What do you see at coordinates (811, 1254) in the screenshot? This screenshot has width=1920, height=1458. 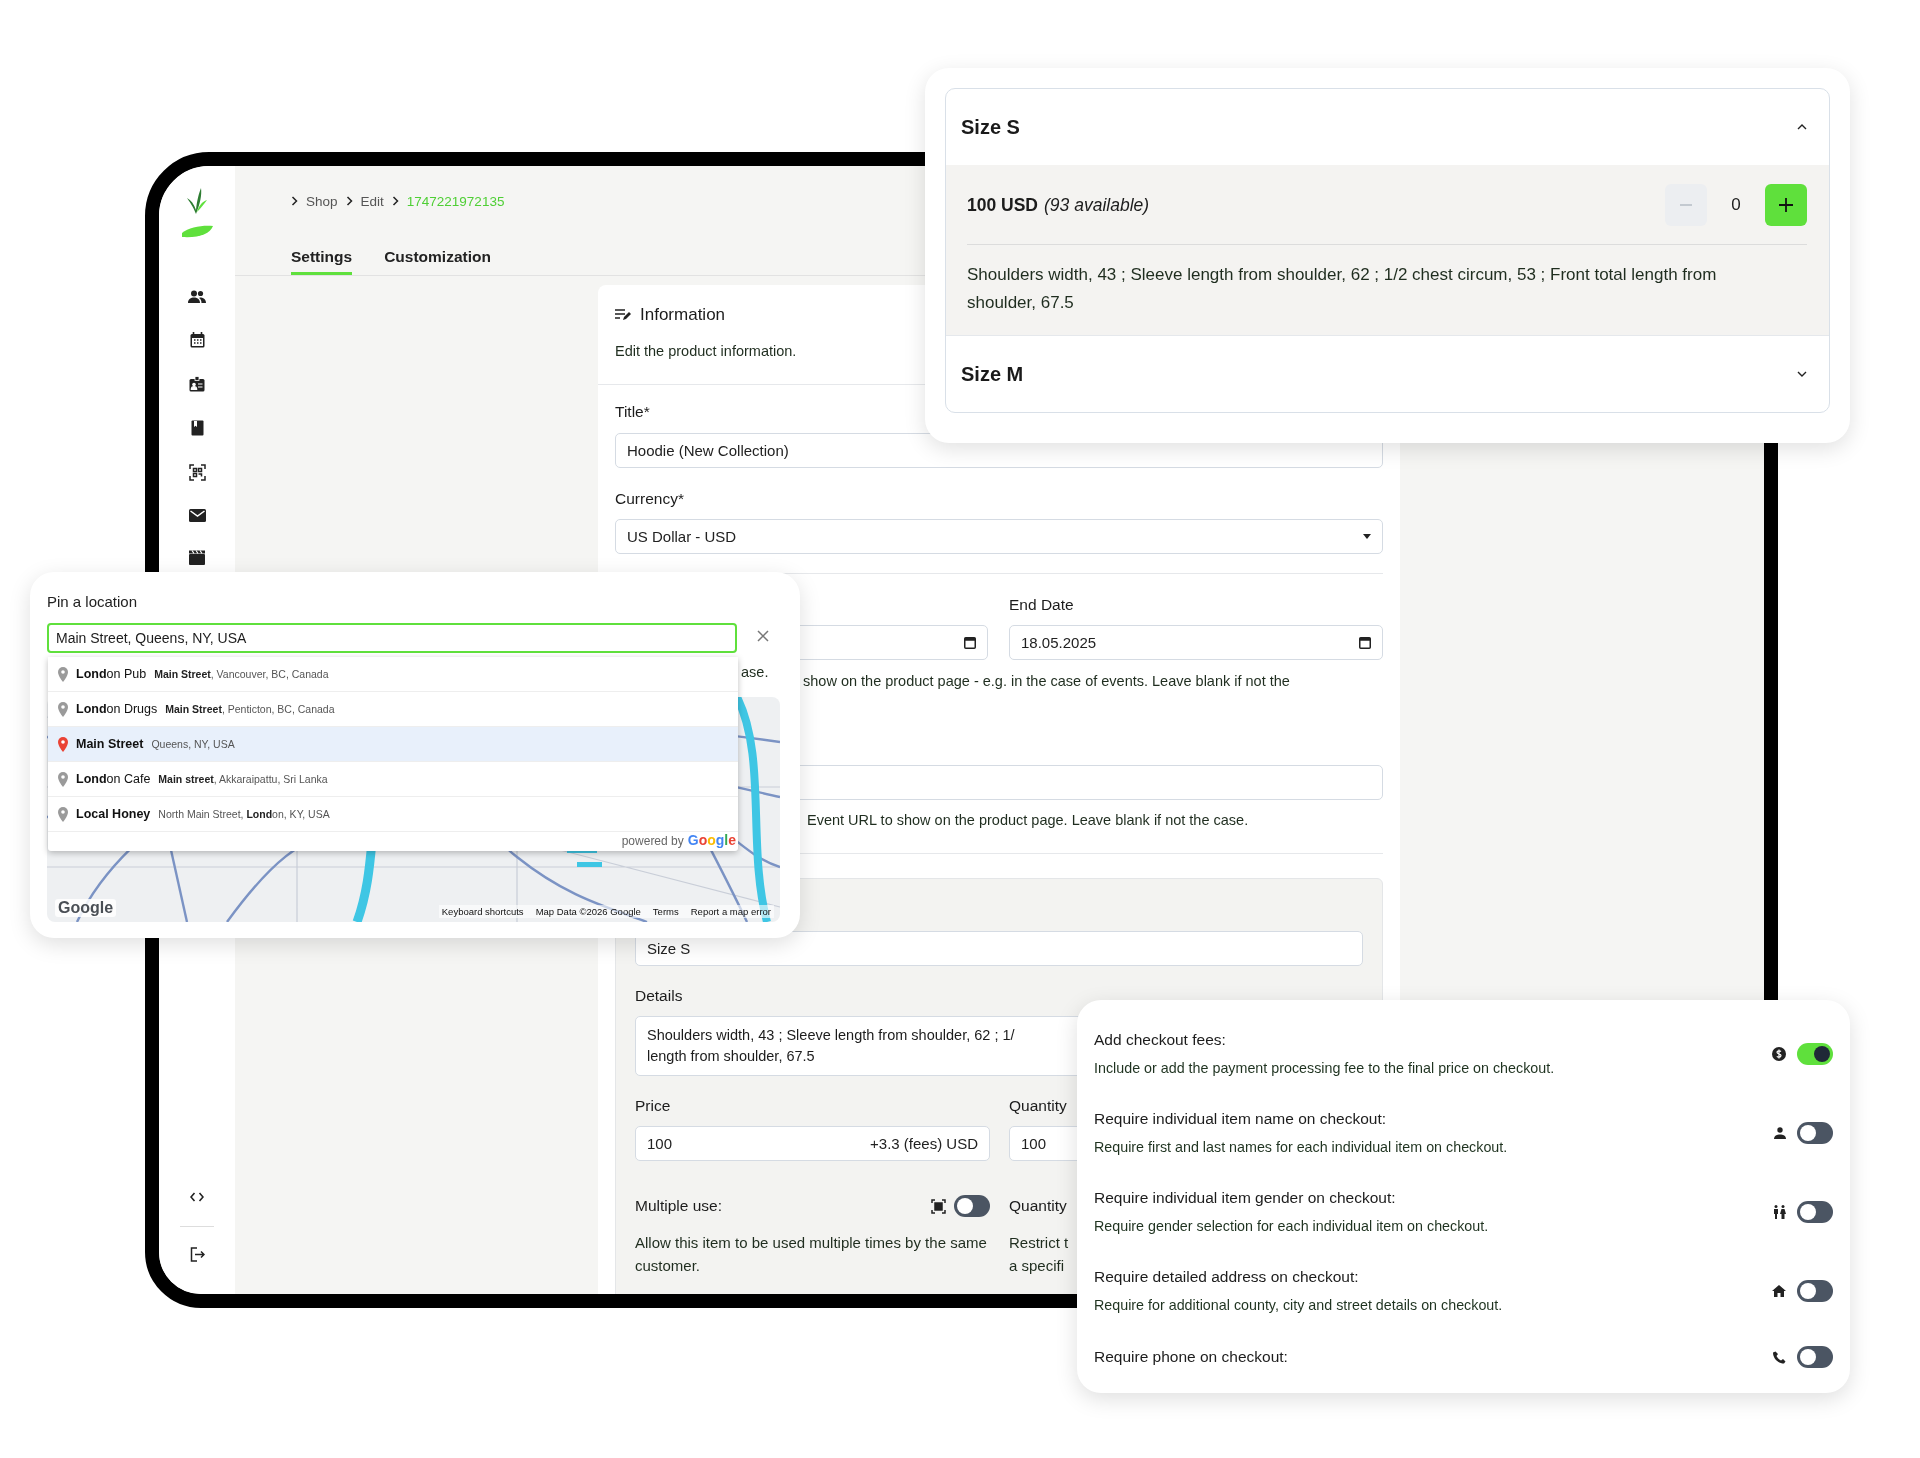 I see `help-text: Allow this item to be used multiple times by the same customer.` at bounding box center [811, 1254].